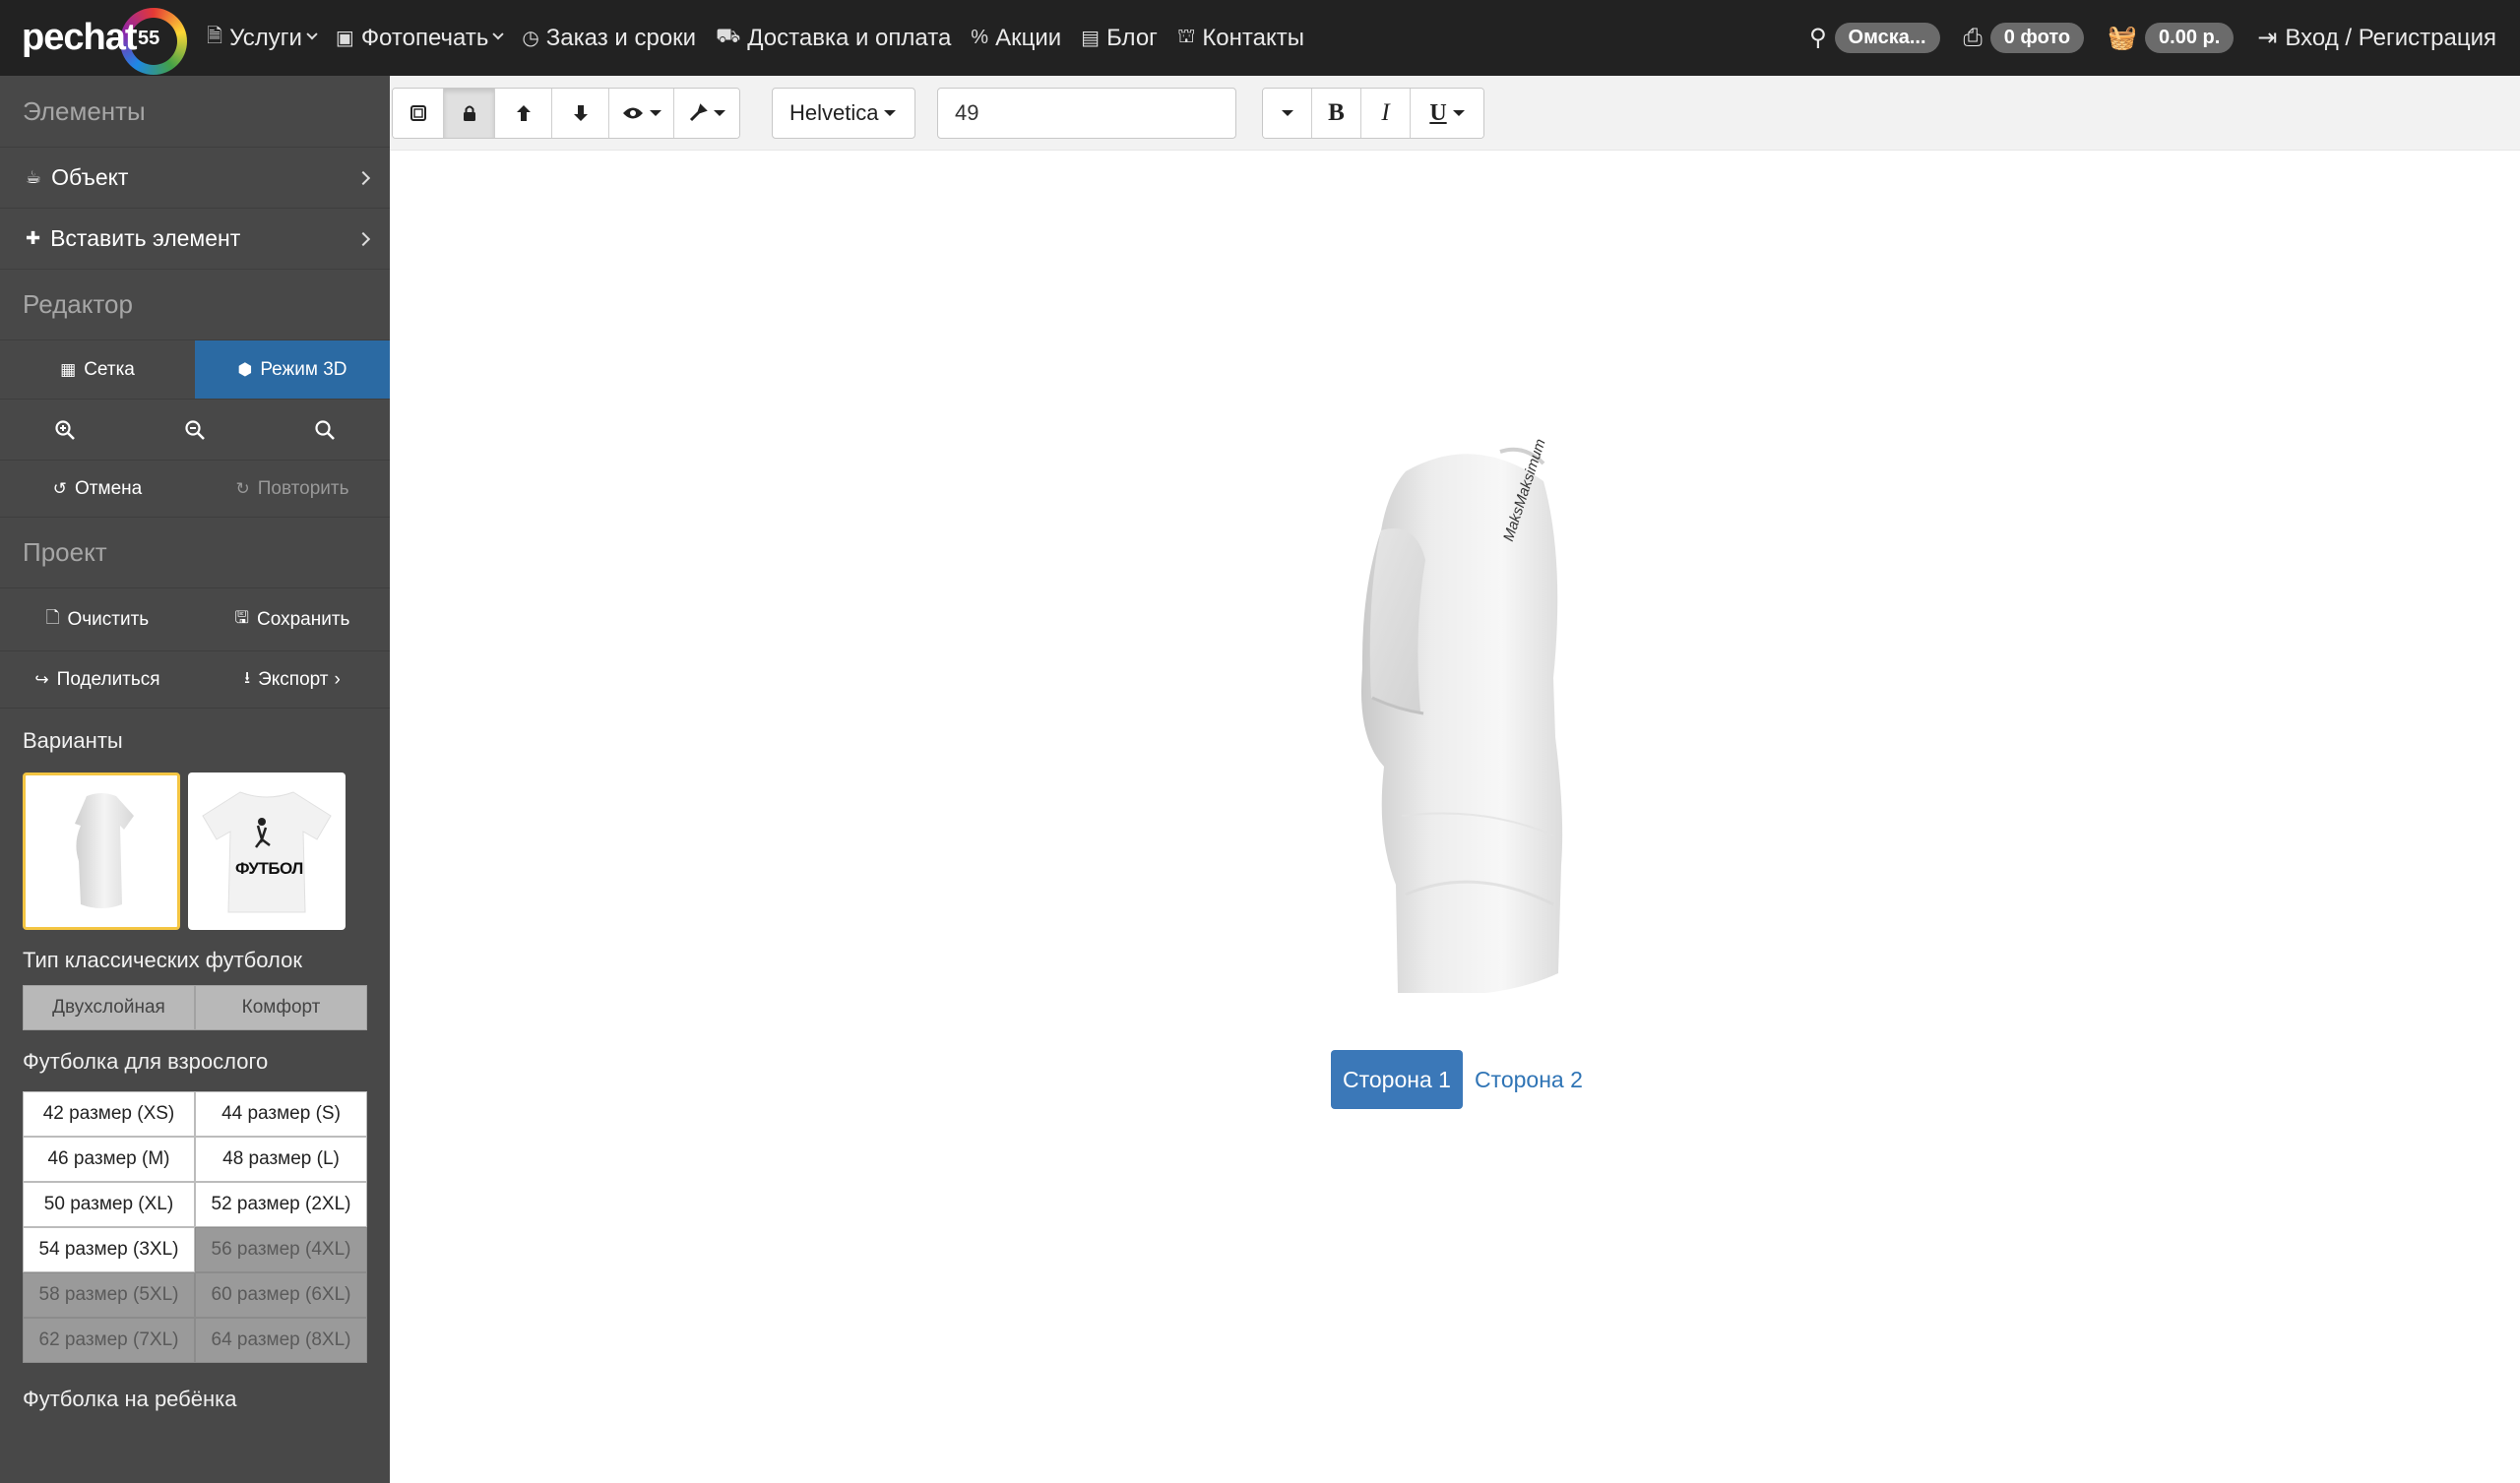 This screenshot has height=1483, width=2520. Describe the element at coordinates (109, 1295) in the screenshot. I see `size-option: 58 размер (5XL)` at that location.